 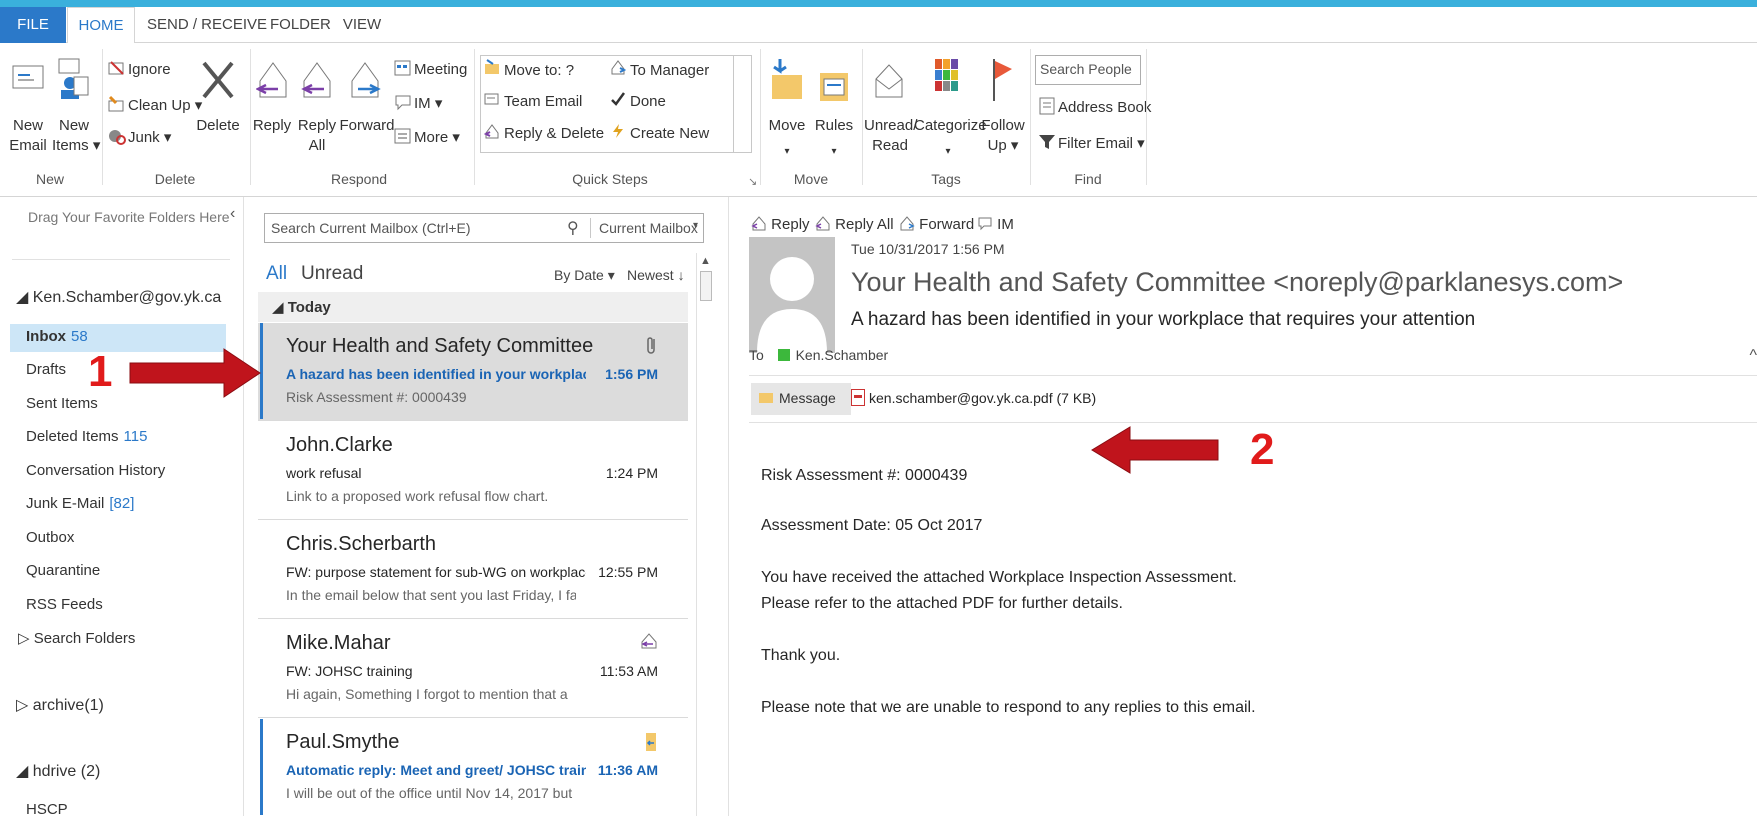 What do you see at coordinates (276, 274) in the screenshot?
I see `filter-all: All` at bounding box center [276, 274].